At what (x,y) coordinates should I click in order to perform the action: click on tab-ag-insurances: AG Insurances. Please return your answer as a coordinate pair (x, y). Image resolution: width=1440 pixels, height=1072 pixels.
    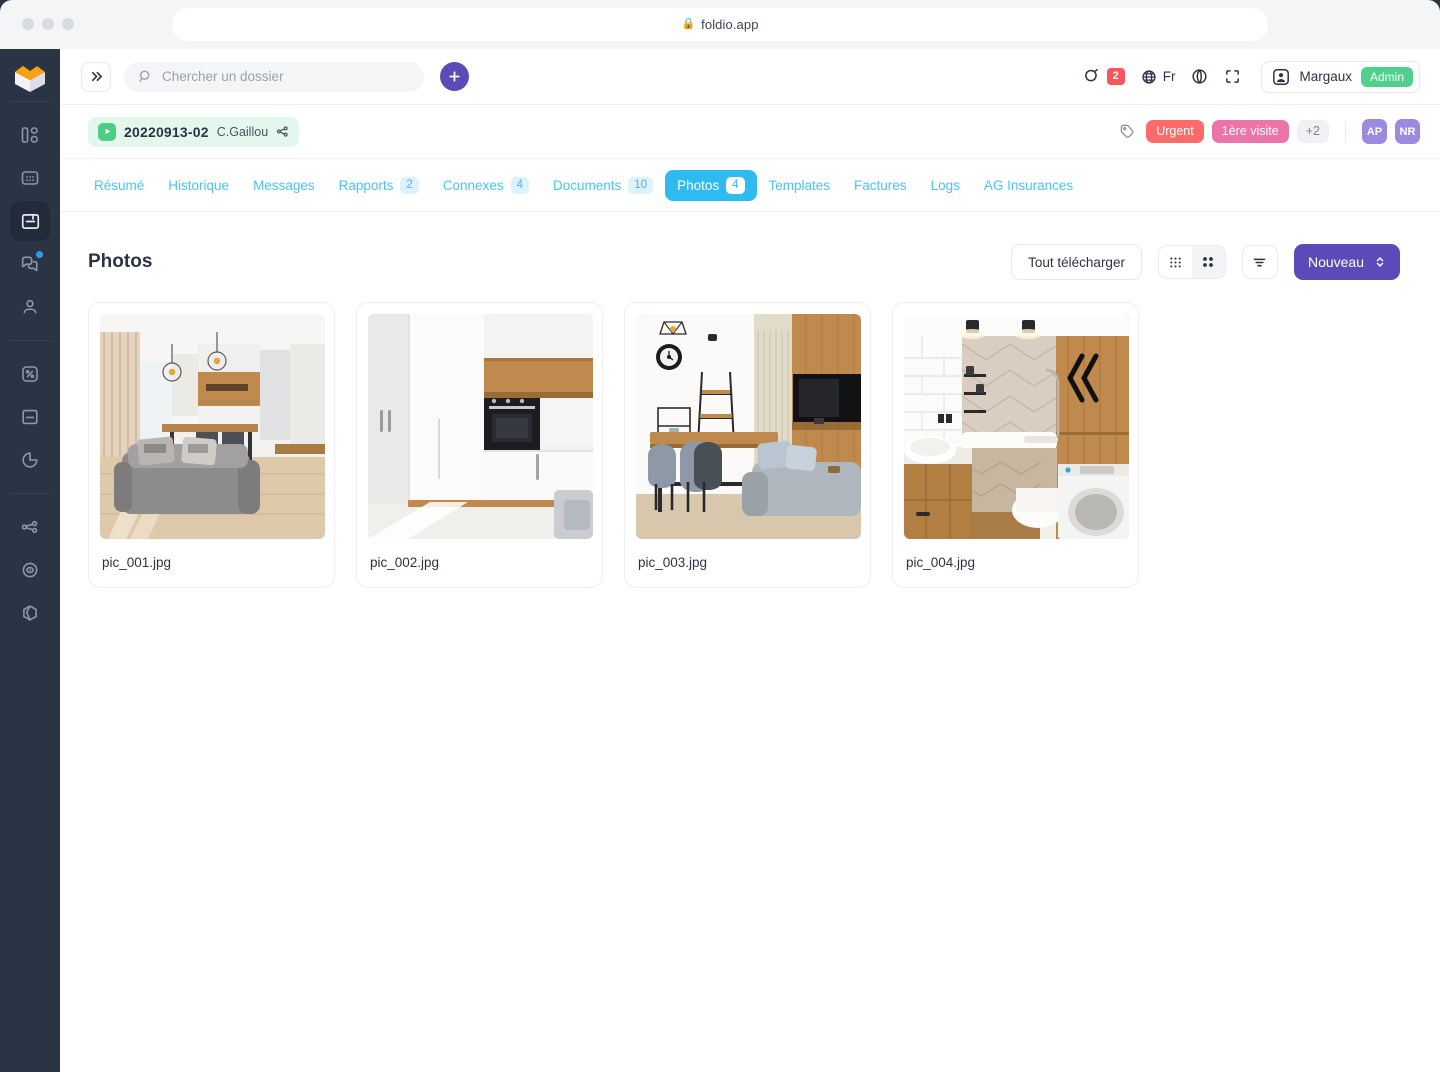
    Looking at the image, I should click on (1028, 185).